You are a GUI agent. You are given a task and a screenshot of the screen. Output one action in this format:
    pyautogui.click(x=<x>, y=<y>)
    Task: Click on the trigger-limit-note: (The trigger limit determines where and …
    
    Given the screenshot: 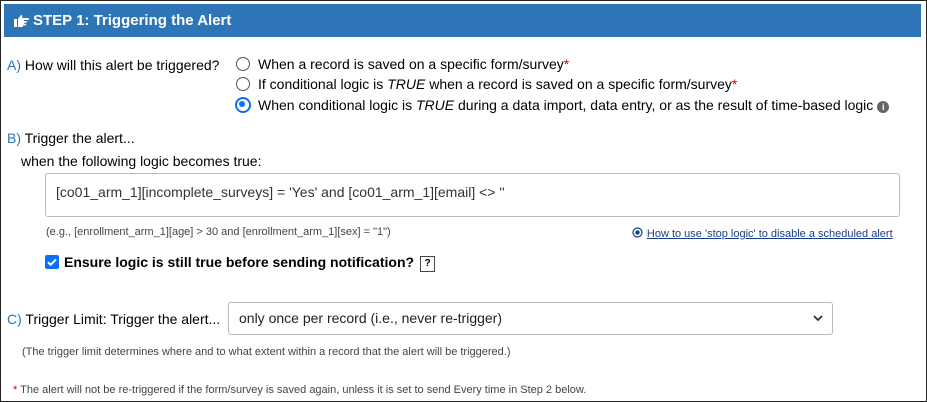 What is the action you would take?
    pyautogui.click(x=266, y=352)
    